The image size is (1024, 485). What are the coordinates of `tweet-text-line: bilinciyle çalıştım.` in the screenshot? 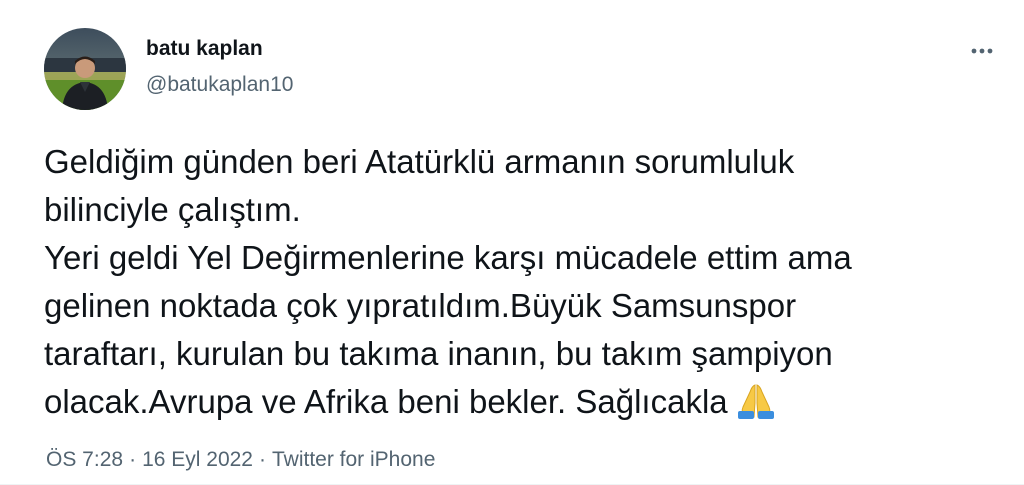 It's located at (172, 209).